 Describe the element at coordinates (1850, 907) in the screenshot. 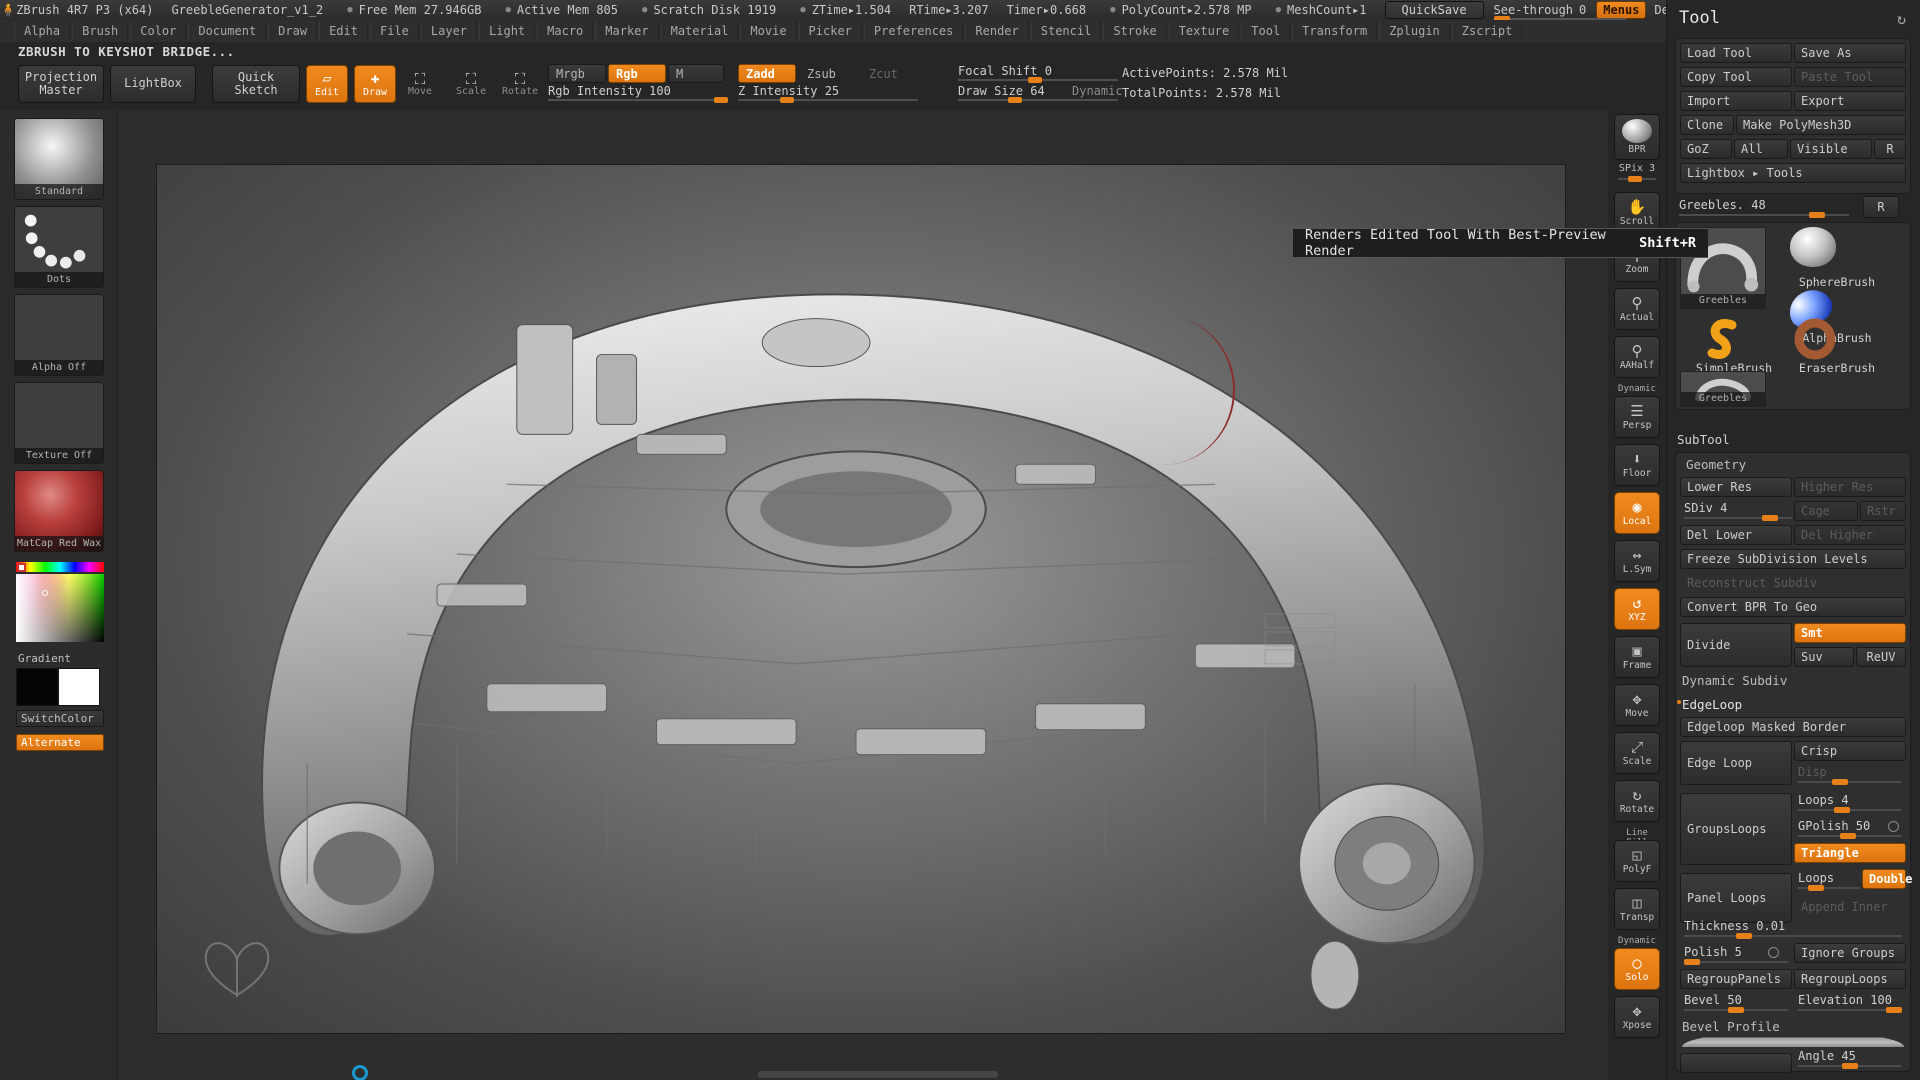

I see `append-inner-button: Append Inner` at that location.